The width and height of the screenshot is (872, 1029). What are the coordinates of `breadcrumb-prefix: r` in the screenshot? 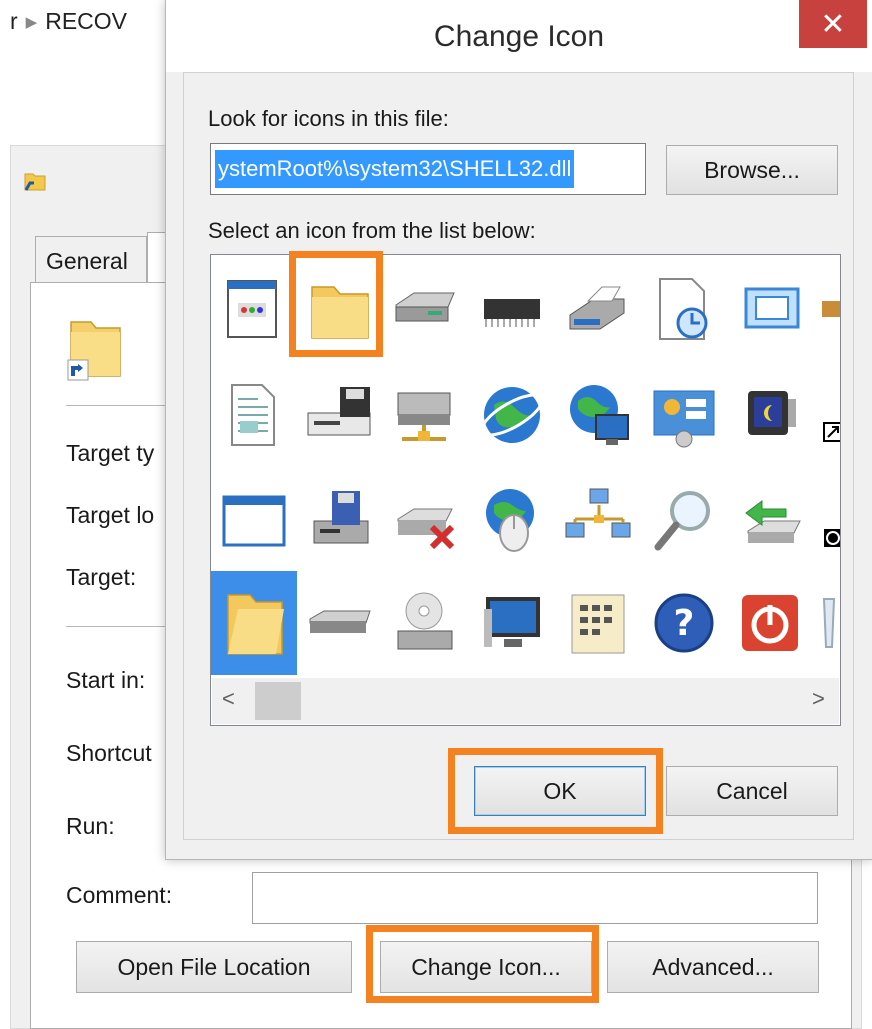 It's located at (14, 21).